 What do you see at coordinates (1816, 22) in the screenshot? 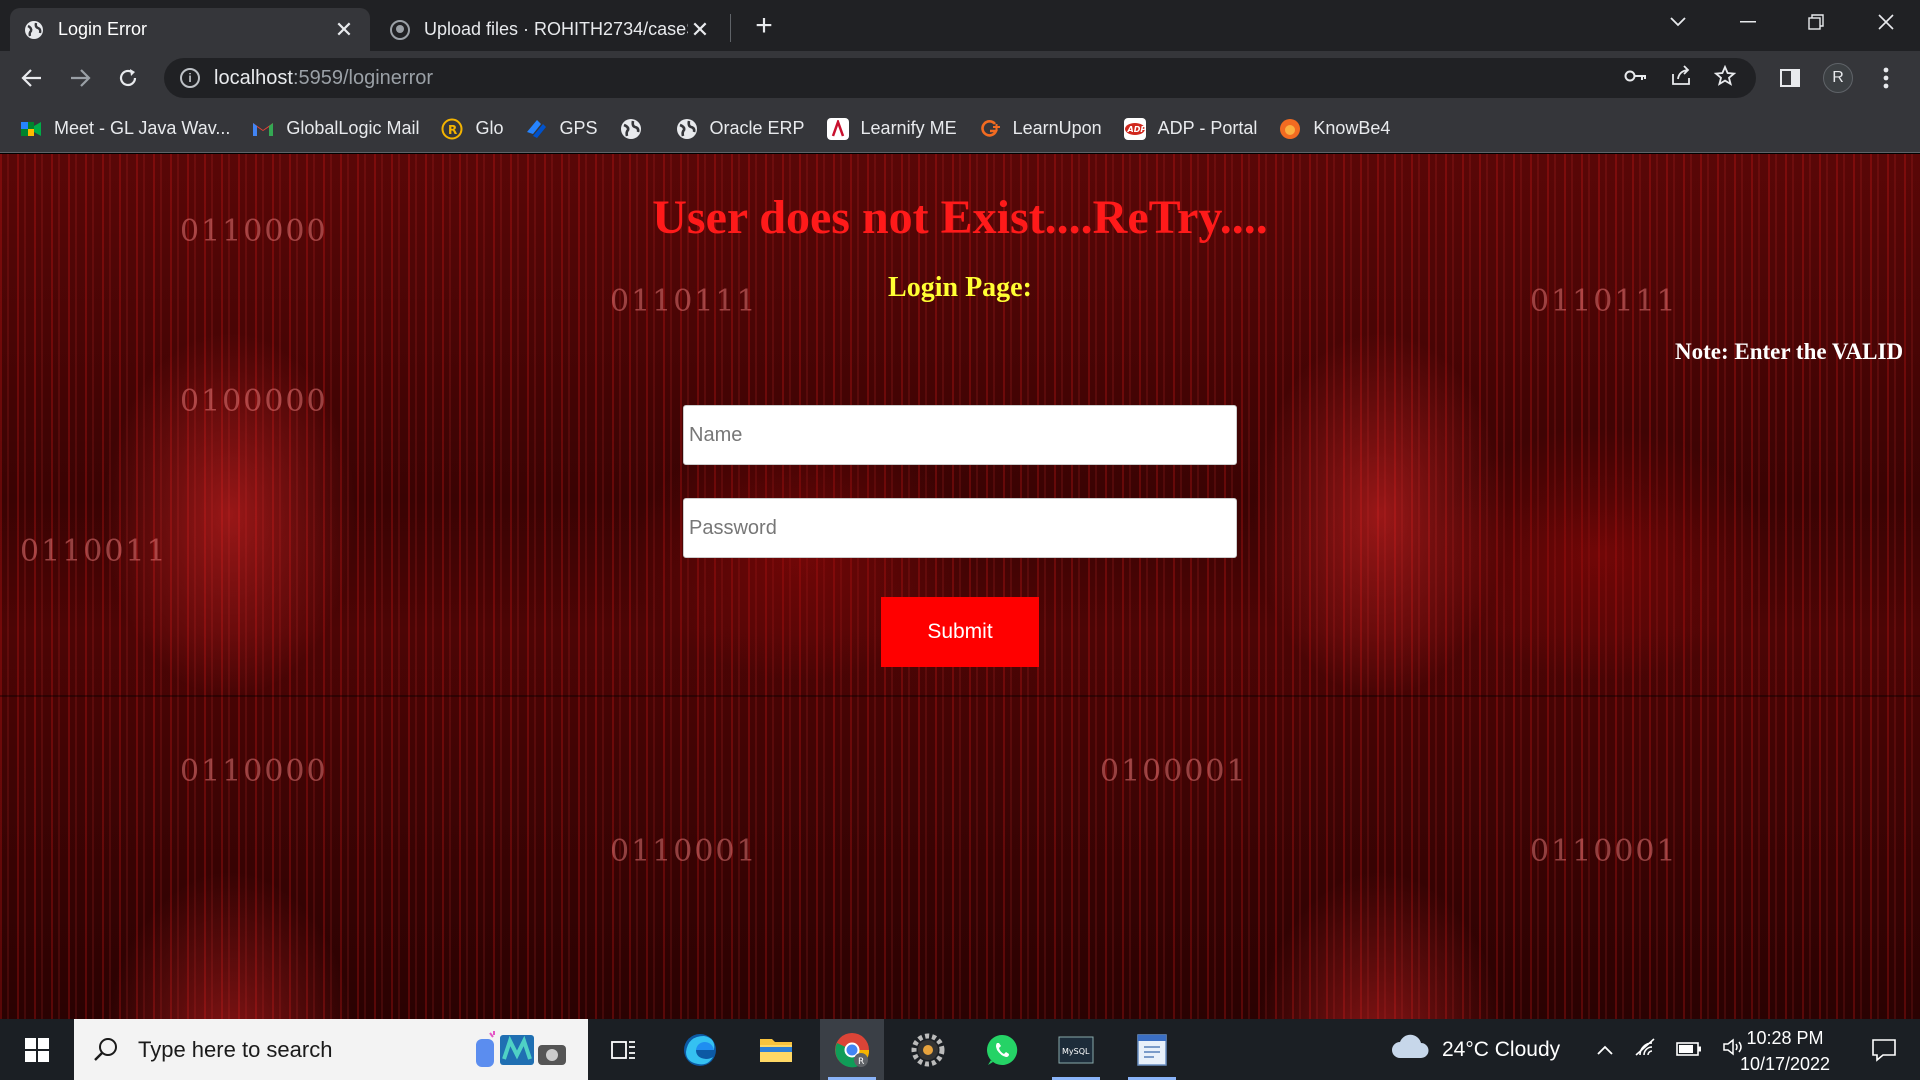
I see `restore-icon` at bounding box center [1816, 22].